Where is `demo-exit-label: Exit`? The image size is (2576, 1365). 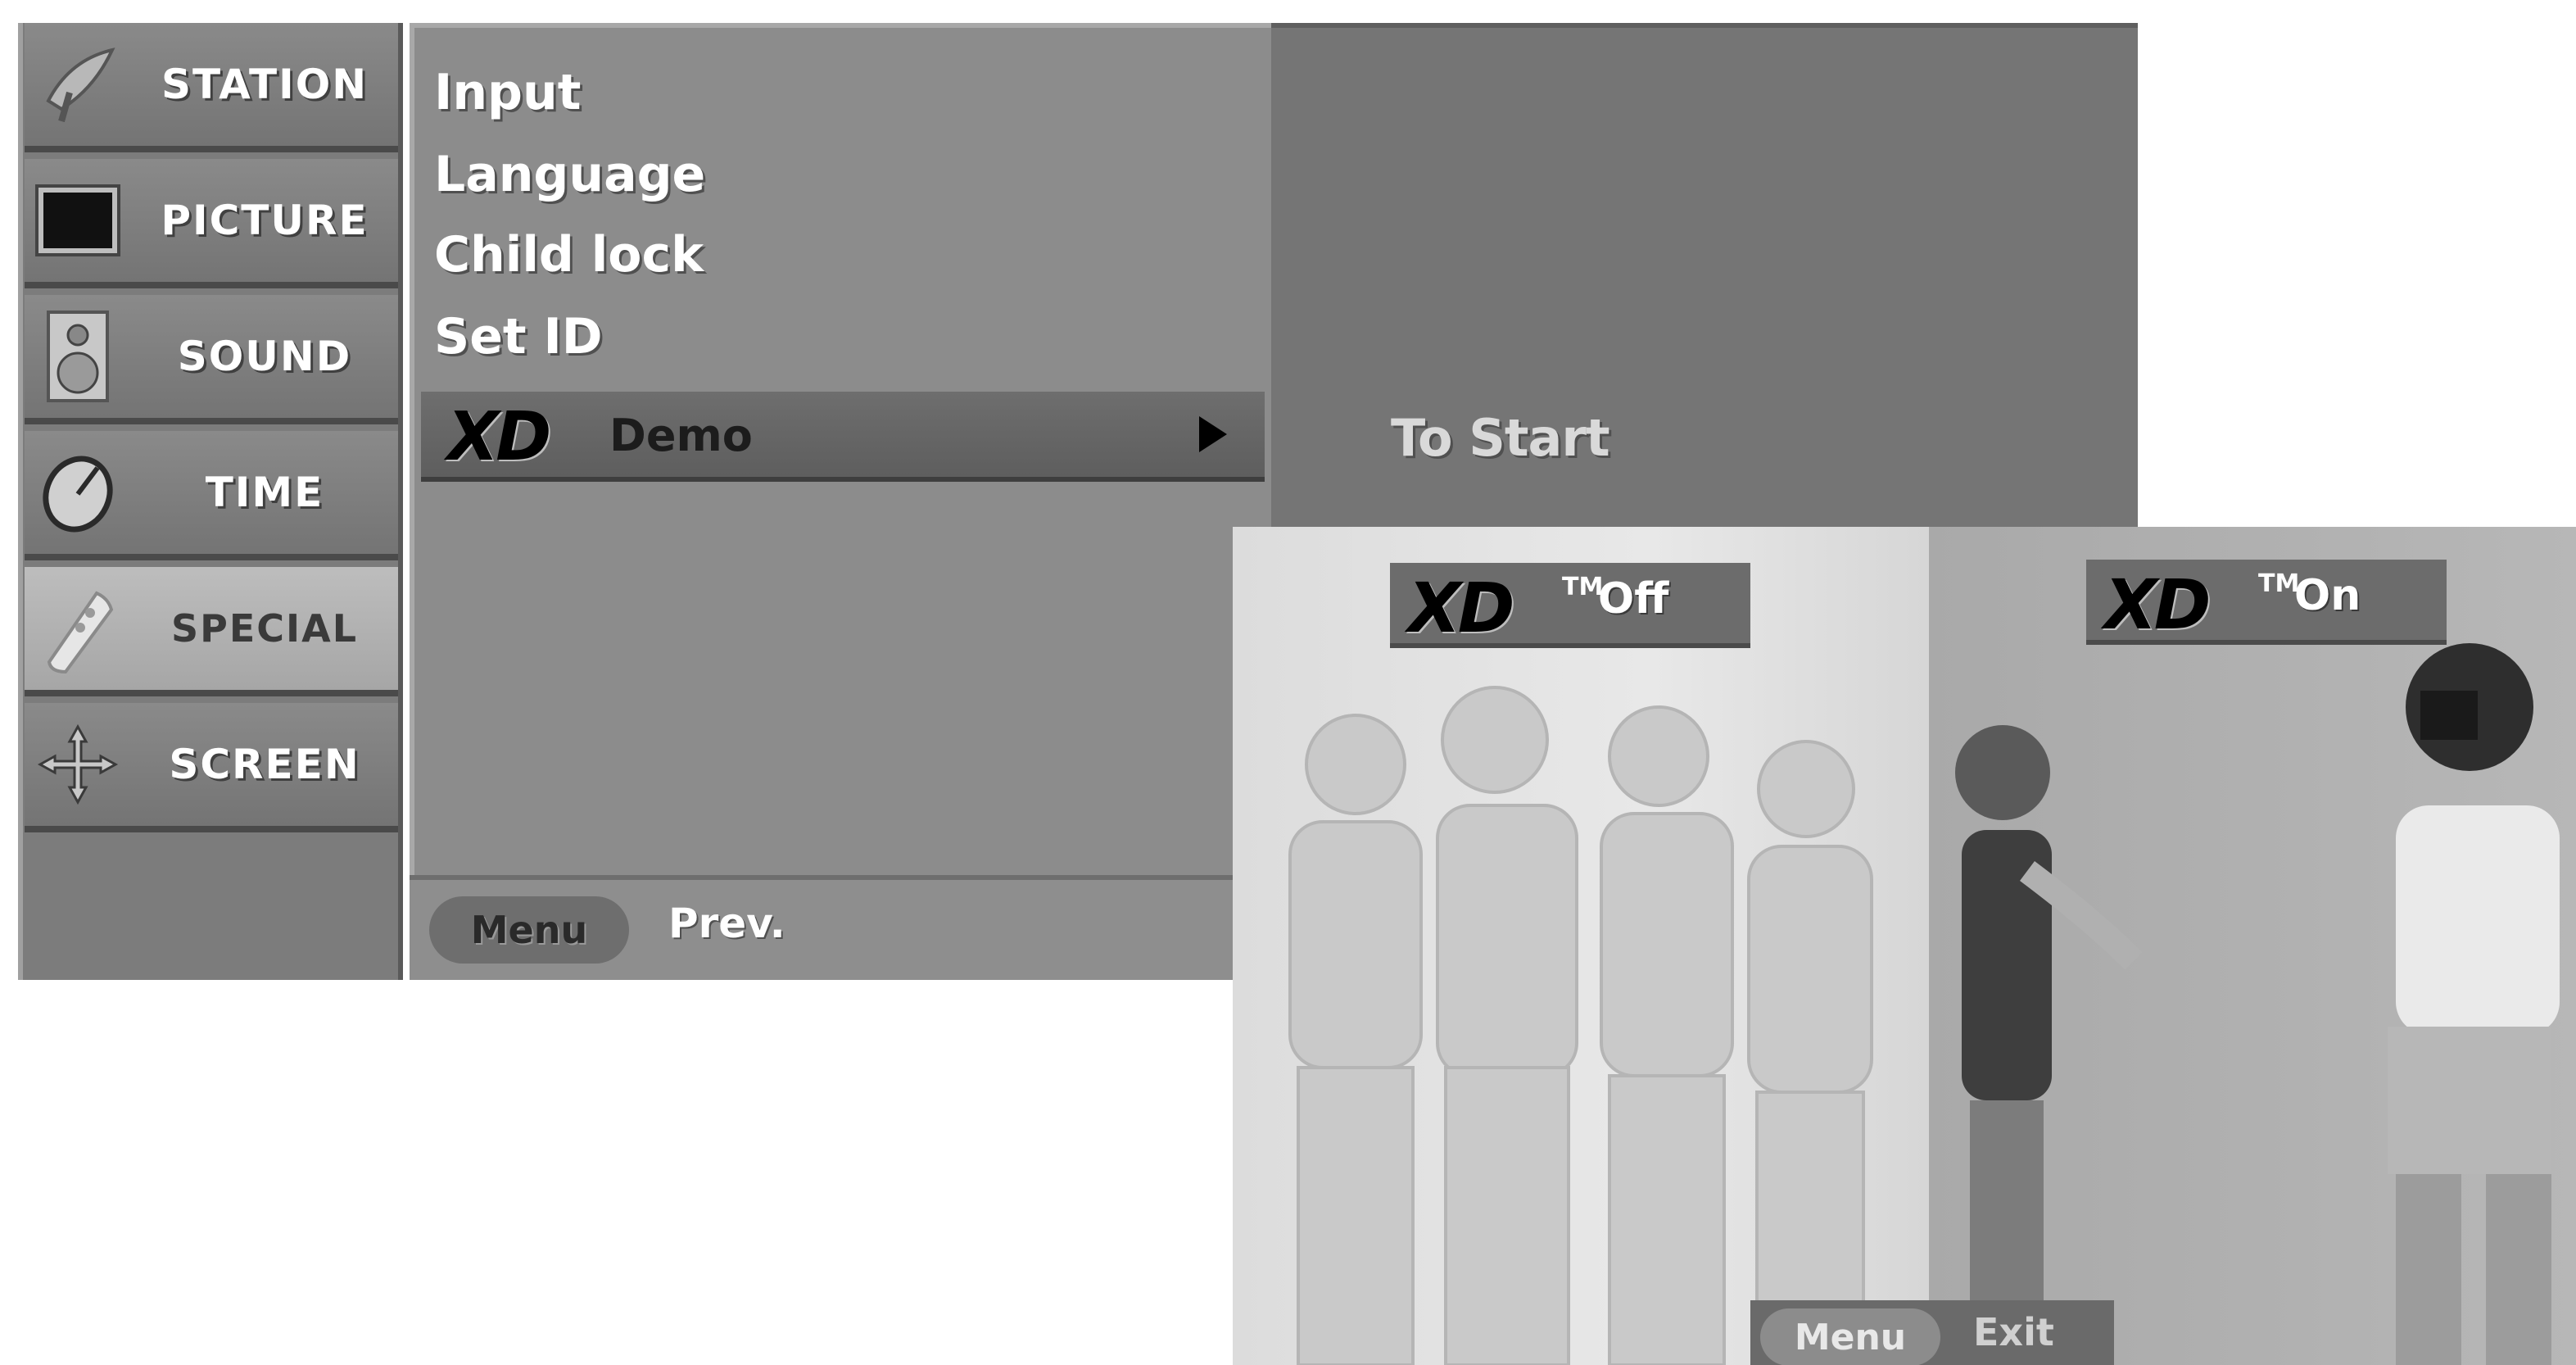 demo-exit-label: Exit is located at coordinates (2013, 1332).